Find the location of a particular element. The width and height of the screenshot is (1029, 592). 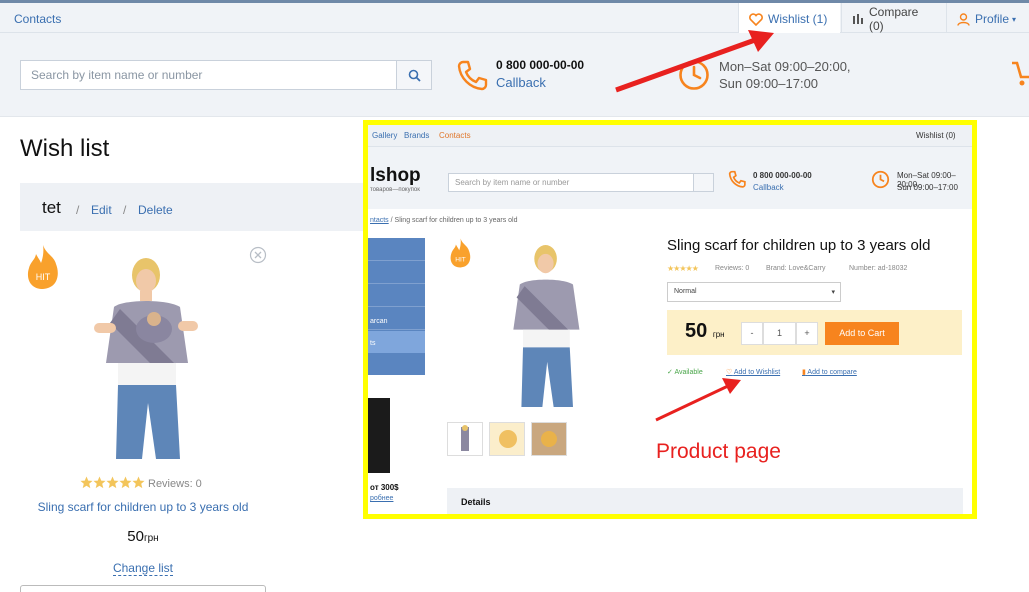

inset-price-value: 50 is located at coordinates (696, 331).